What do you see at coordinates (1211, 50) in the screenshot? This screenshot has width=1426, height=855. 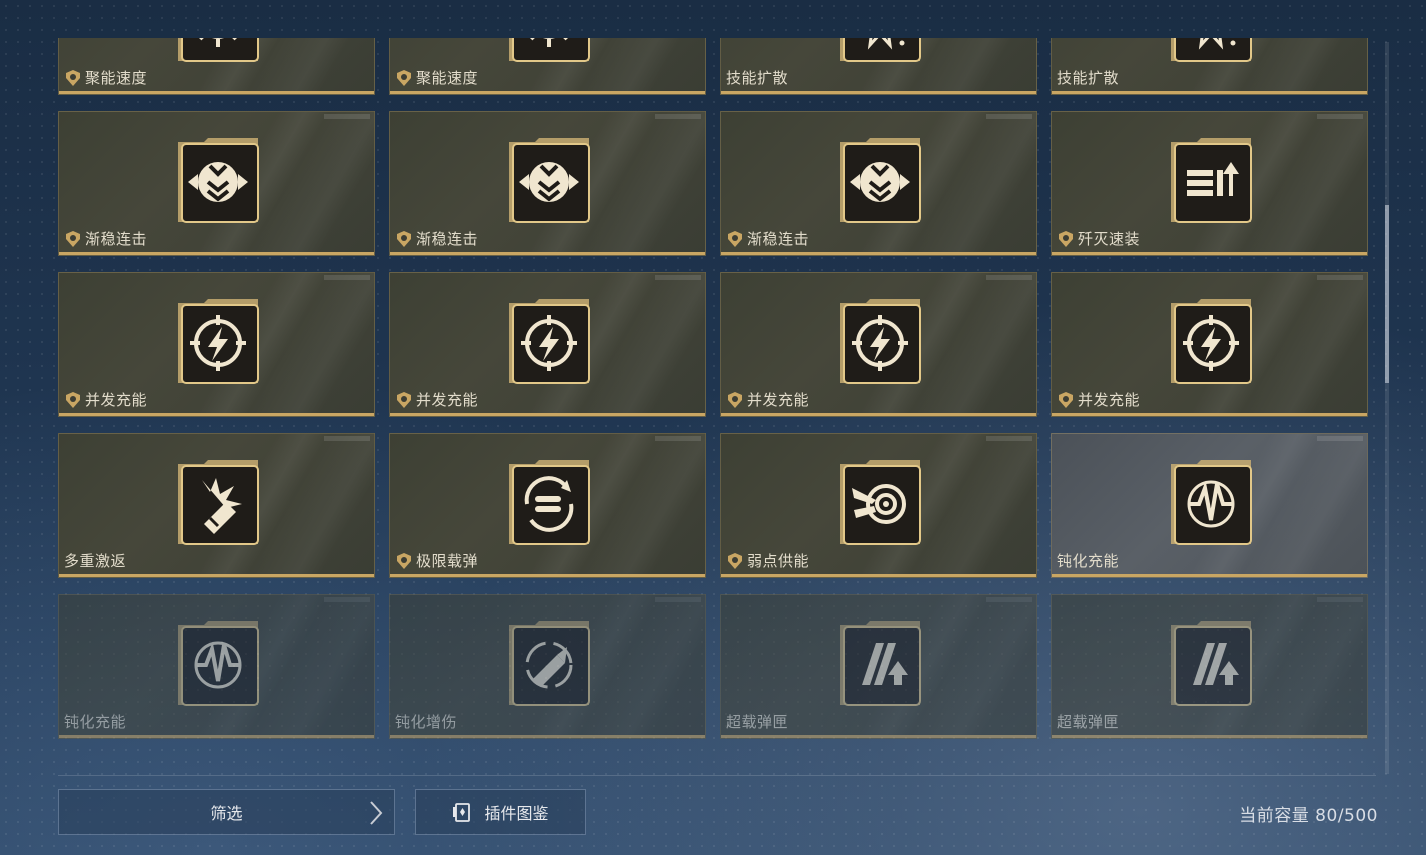 I see `star-burst-icon` at bounding box center [1211, 50].